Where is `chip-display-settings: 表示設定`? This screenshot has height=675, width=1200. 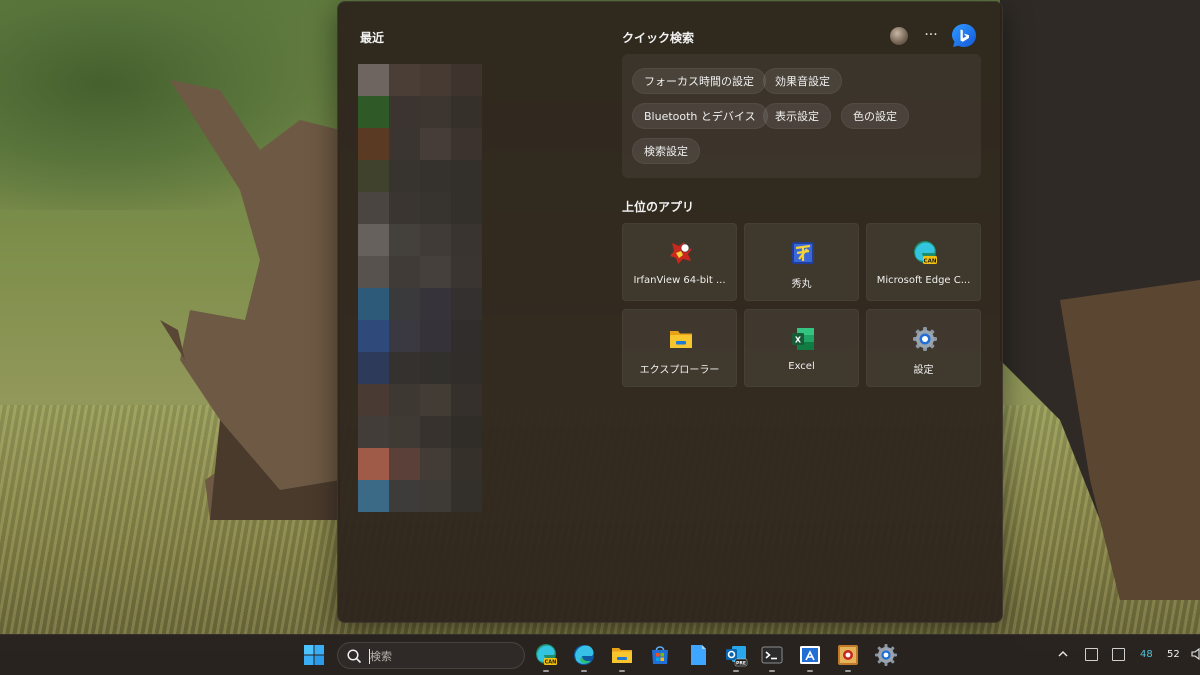 chip-display-settings: 表示設定 is located at coordinates (797, 116).